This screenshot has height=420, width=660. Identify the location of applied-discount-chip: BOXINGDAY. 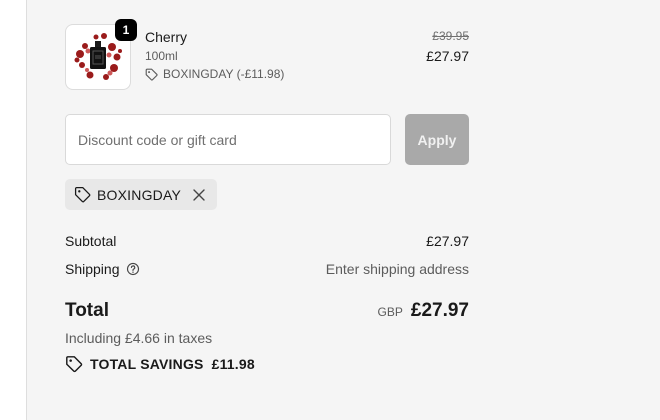
(141, 194).